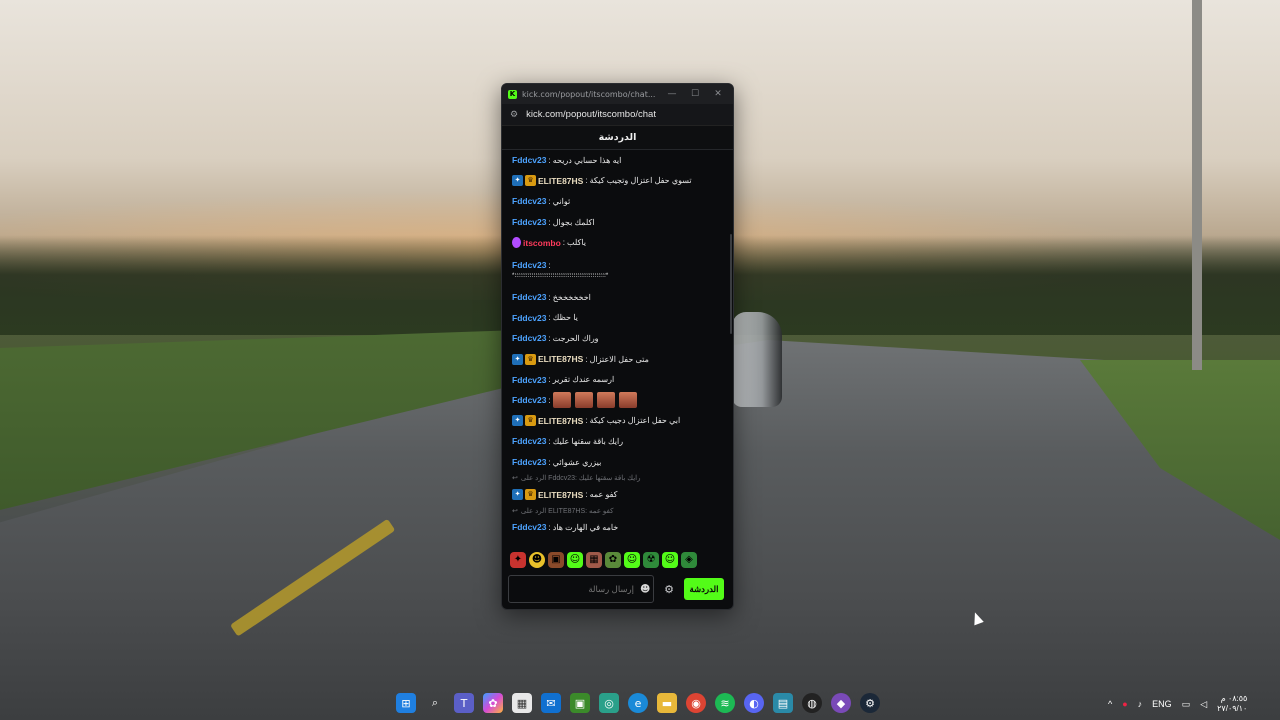  Describe the element at coordinates (565, 318) in the screenshot. I see `message-text: يا حظك` at that location.